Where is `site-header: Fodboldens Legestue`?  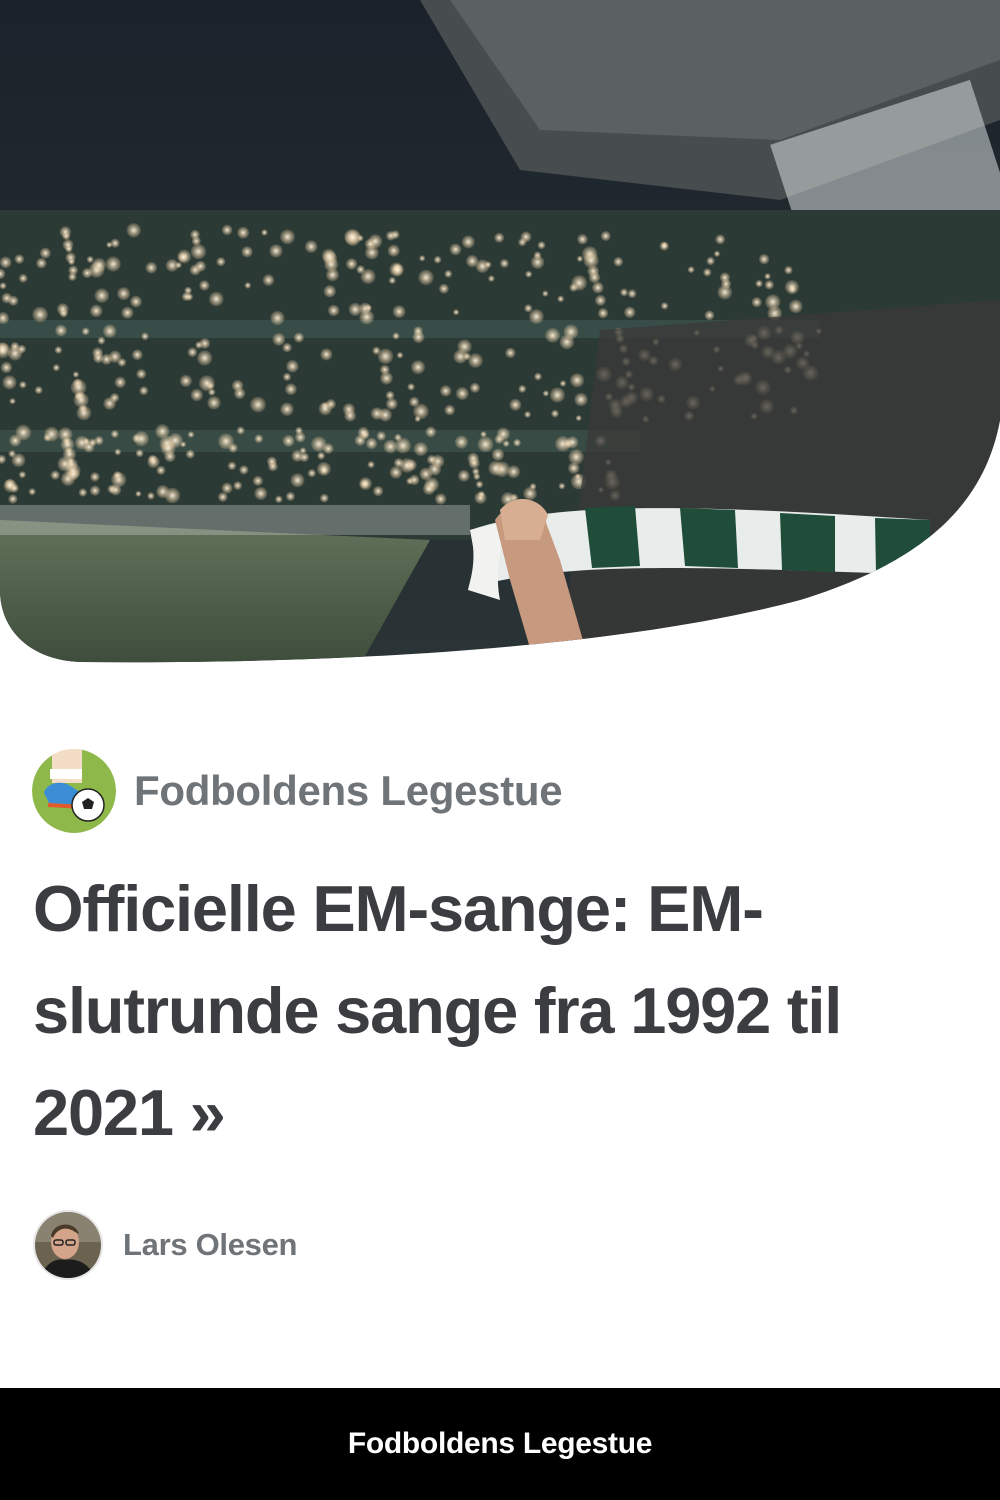 site-header: Fodboldens Legestue is located at coordinates (297, 791).